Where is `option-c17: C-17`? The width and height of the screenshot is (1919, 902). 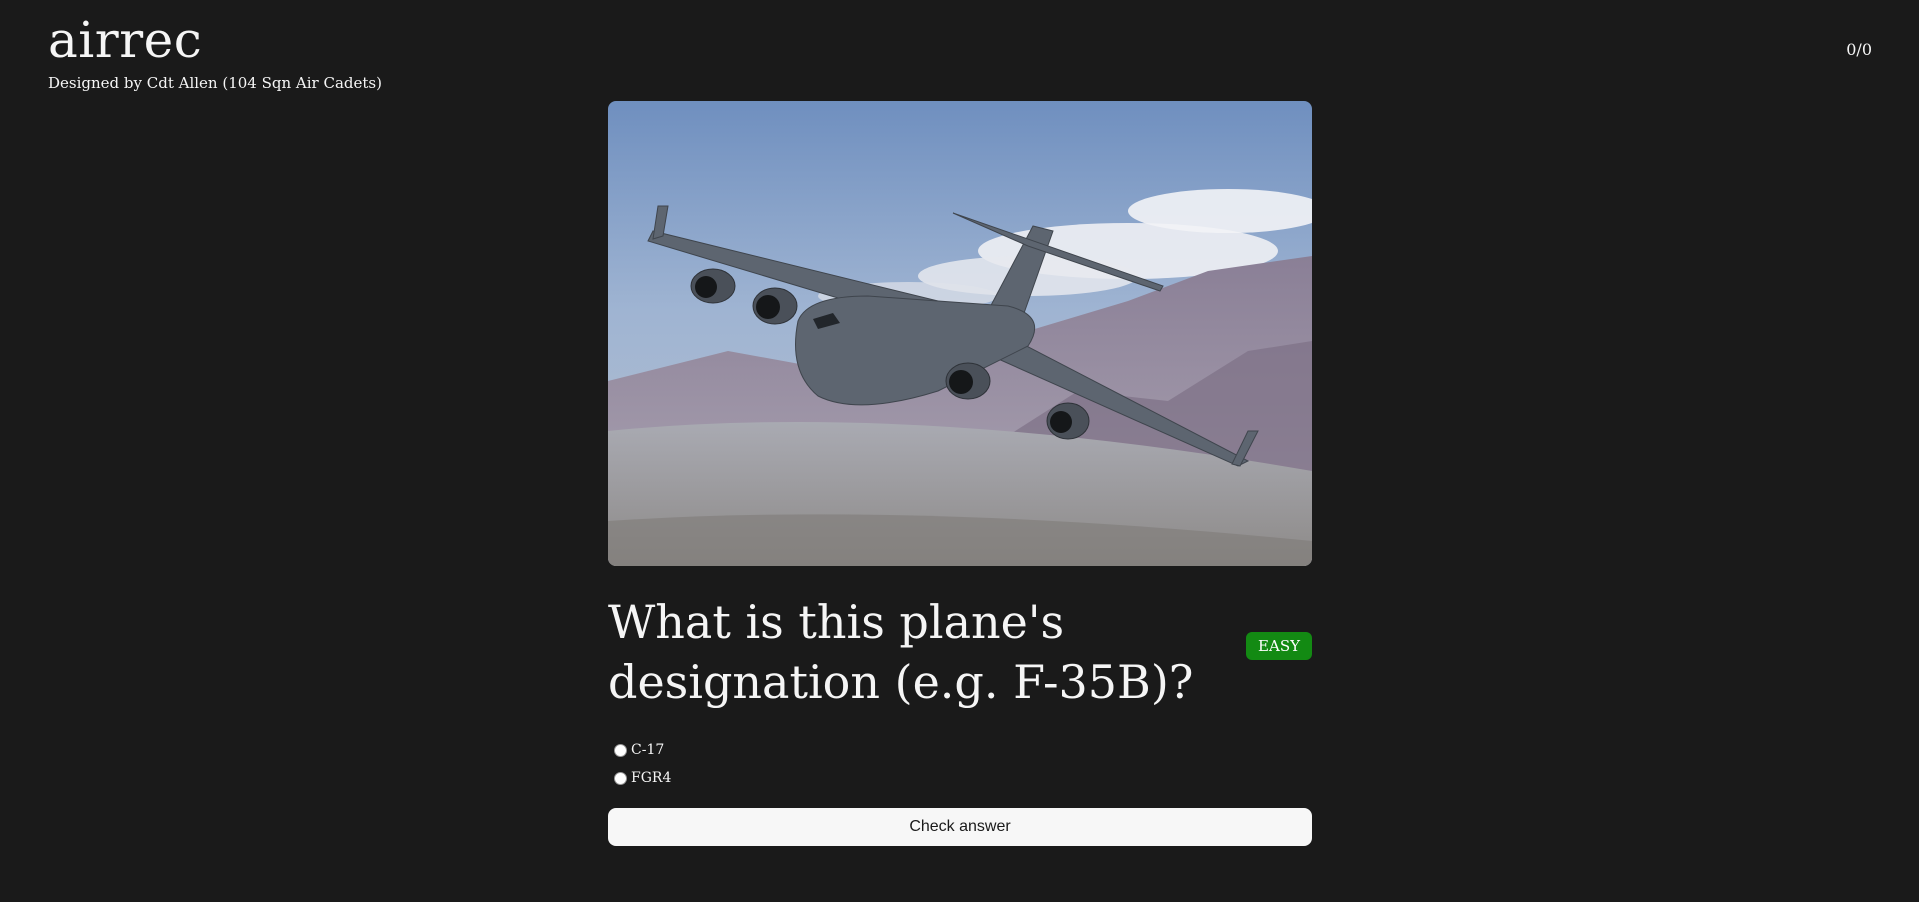 option-c17: C-17 is located at coordinates (960, 750).